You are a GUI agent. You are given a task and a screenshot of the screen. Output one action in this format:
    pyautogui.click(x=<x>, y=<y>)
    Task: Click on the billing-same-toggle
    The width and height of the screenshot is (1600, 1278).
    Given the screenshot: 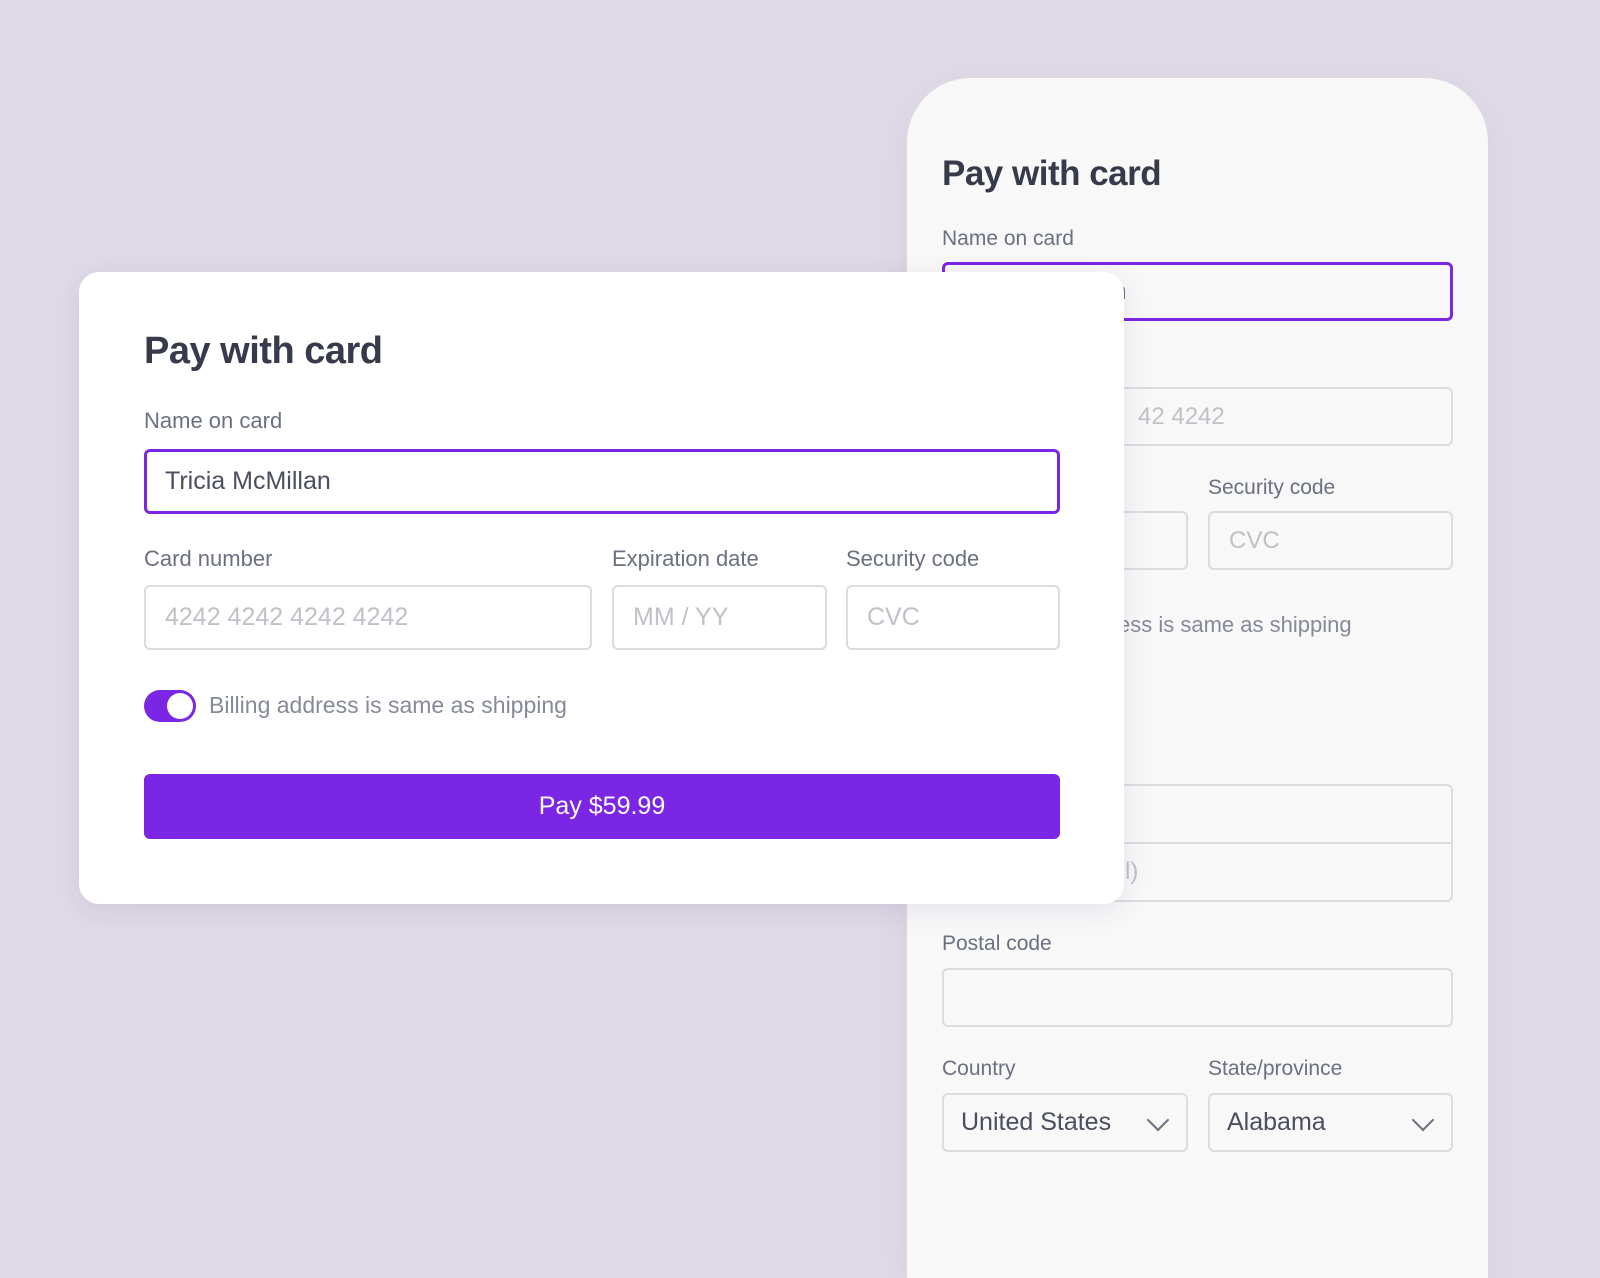 What is the action you would take?
    pyautogui.click(x=170, y=706)
    